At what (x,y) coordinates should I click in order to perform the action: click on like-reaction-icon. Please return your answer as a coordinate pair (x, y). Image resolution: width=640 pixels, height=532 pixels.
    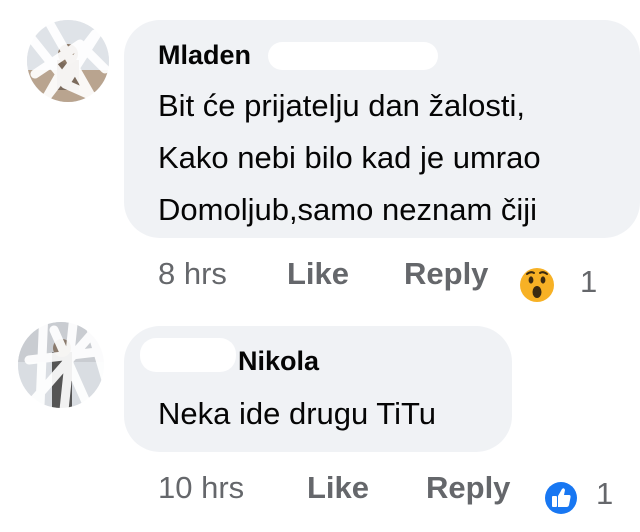
    Looking at the image, I should click on (561, 498).